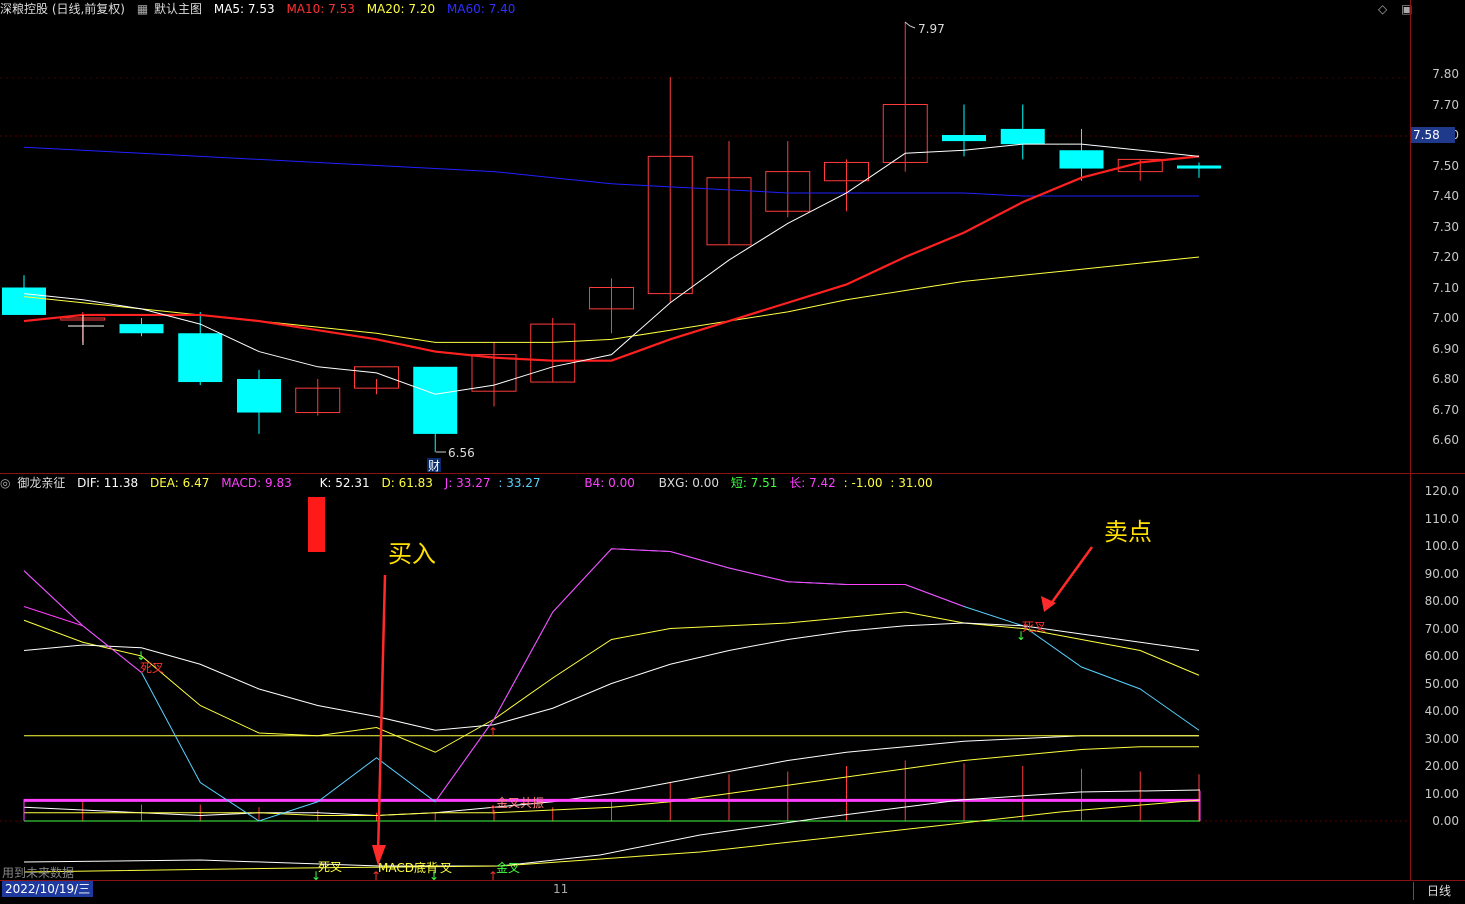 The height and width of the screenshot is (904, 1465). What do you see at coordinates (1445, 379) in the screenshot?
I see `price-tick: 6.80` at bounding box center [1445, 379].